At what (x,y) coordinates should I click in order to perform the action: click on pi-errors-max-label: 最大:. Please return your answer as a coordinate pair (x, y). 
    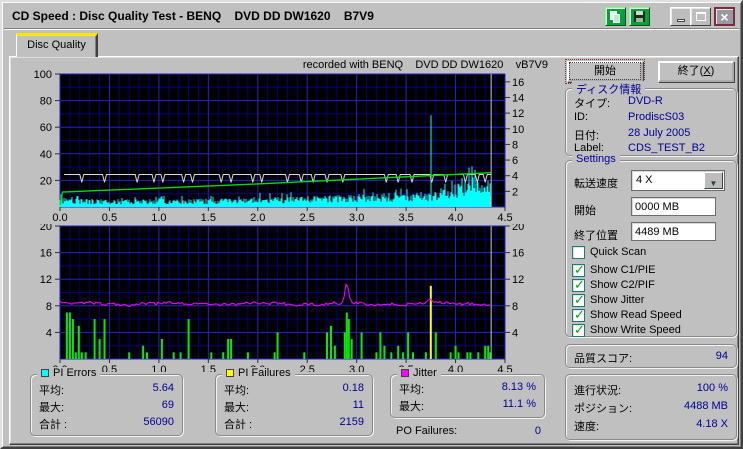
    Looking at the image, I should click on (52, 408).